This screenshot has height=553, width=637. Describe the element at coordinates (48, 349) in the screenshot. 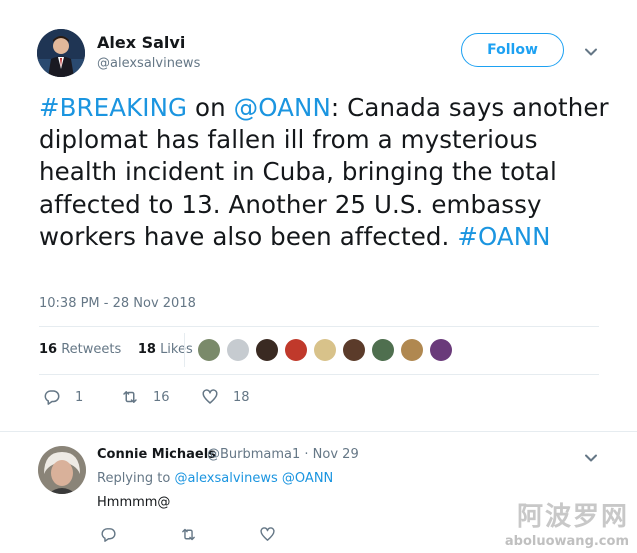

I see `retweets-count: 16` at that location.